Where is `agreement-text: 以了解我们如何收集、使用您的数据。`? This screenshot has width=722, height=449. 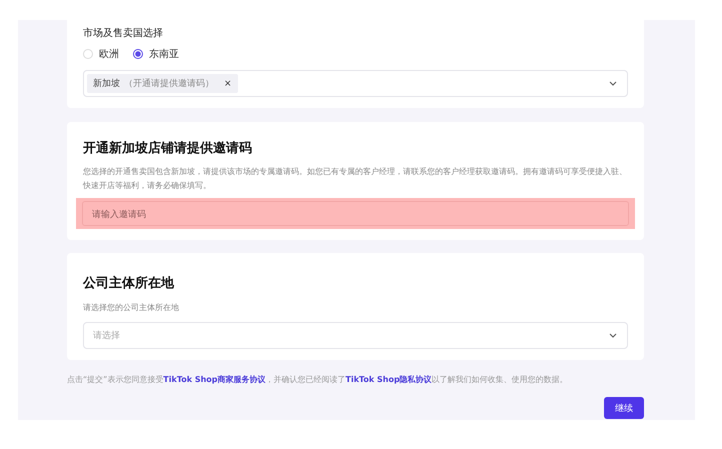
agreement-text: 以了解我们如何收集、使用您的数据。 is located at coordinates (500, 379).